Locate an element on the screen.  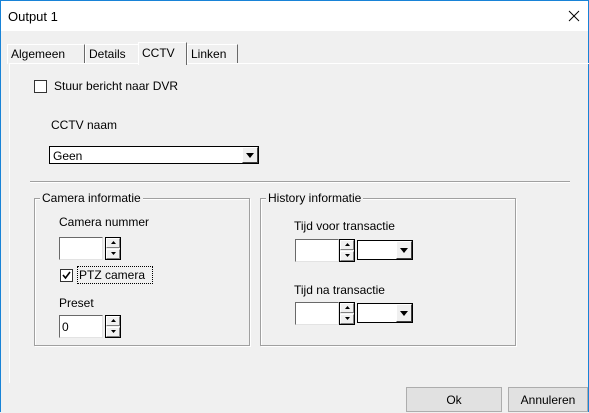
dvr-checkbox is located at coordinates (40, 86).